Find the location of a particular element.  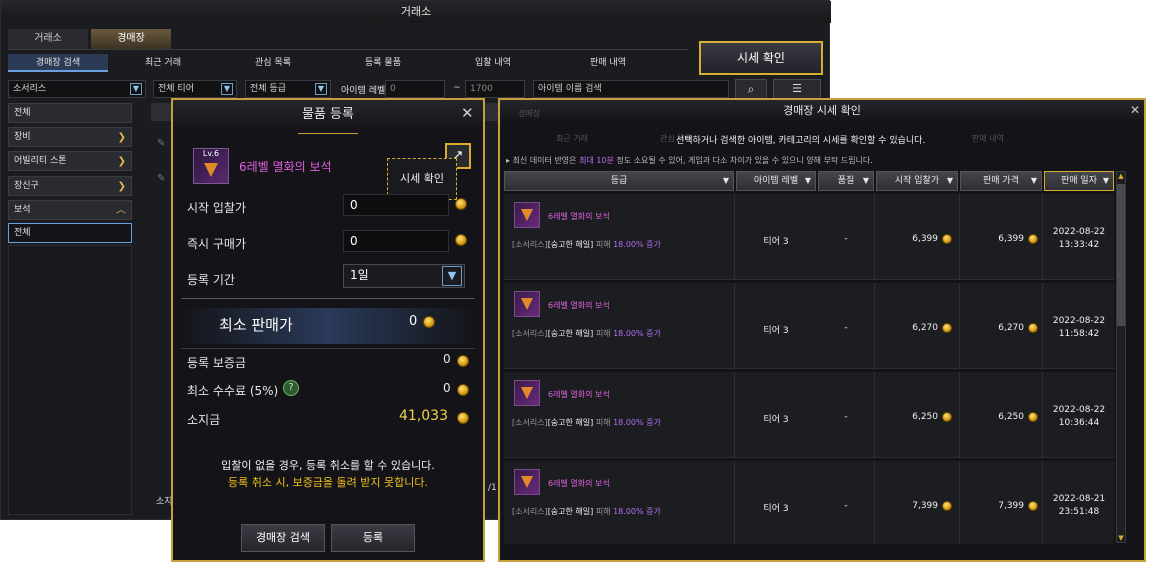

subtab-auction-search: 경매장 검색 is located at coordinates (58, 63).